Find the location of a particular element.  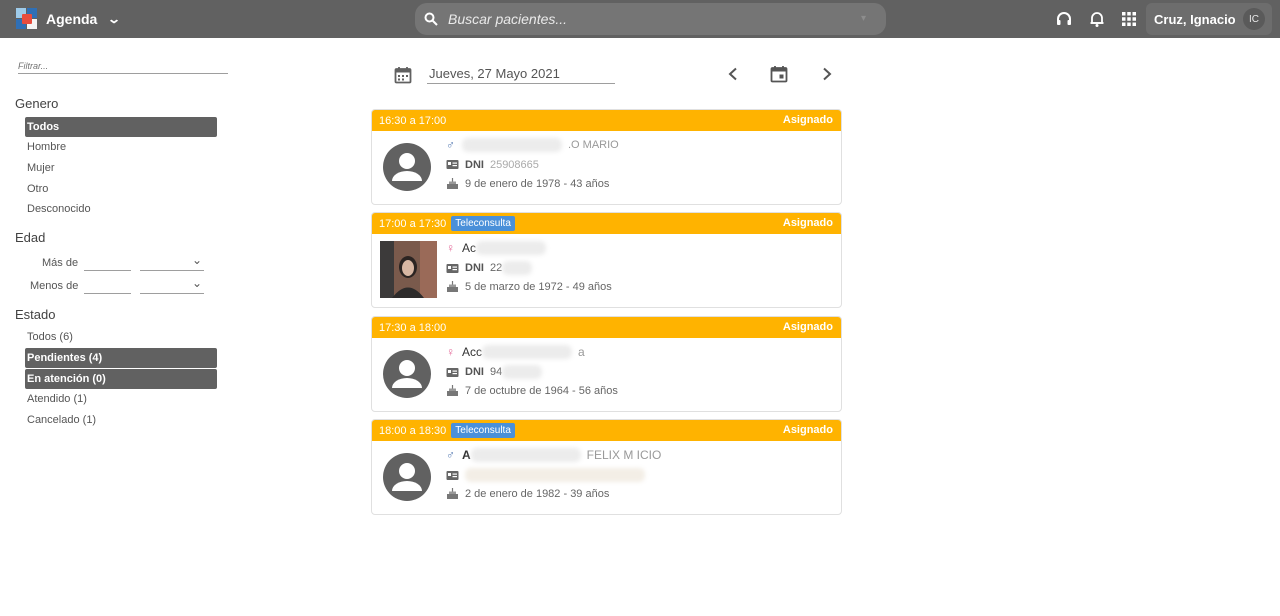

appointment-header: 17:30 a 18:00 Asignado is located at coordinates (606, 327).